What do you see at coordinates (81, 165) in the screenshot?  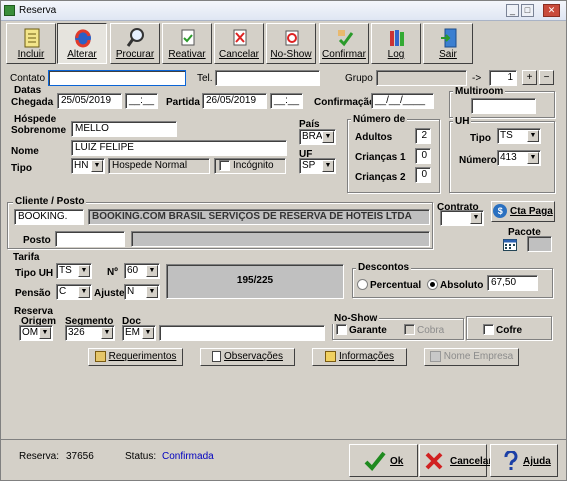 I see `guest-type-value: HN` at bounding box center [81, 165].